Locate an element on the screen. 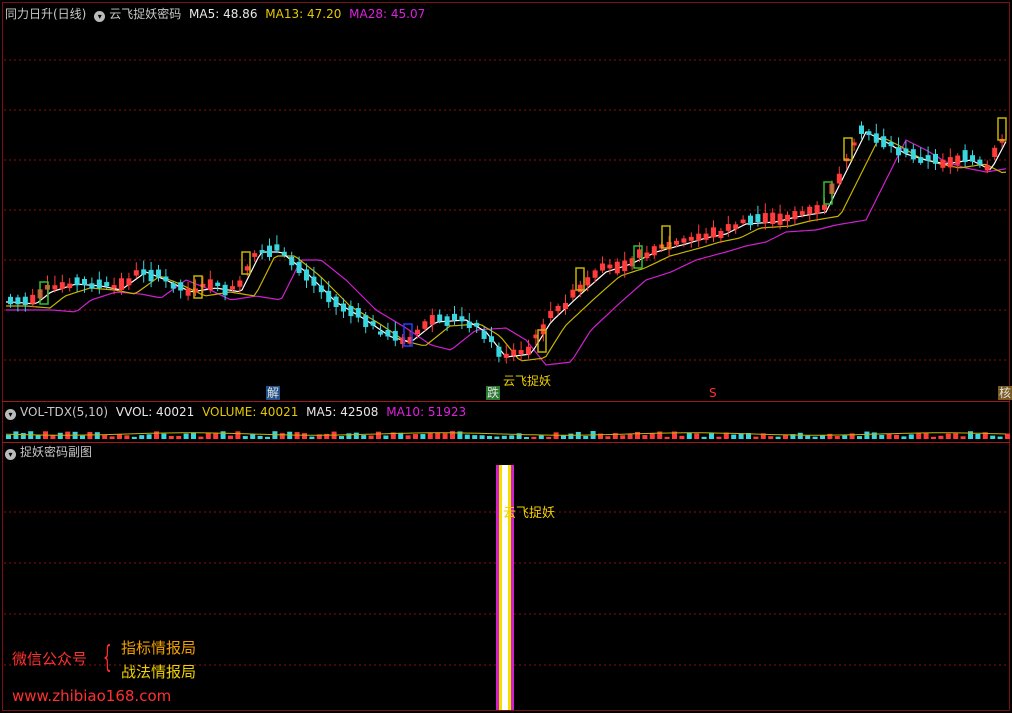 The width and height of the screenshot is (1012, 713). volume-menu-icon: ▾ is located at coordinates (10, 414).